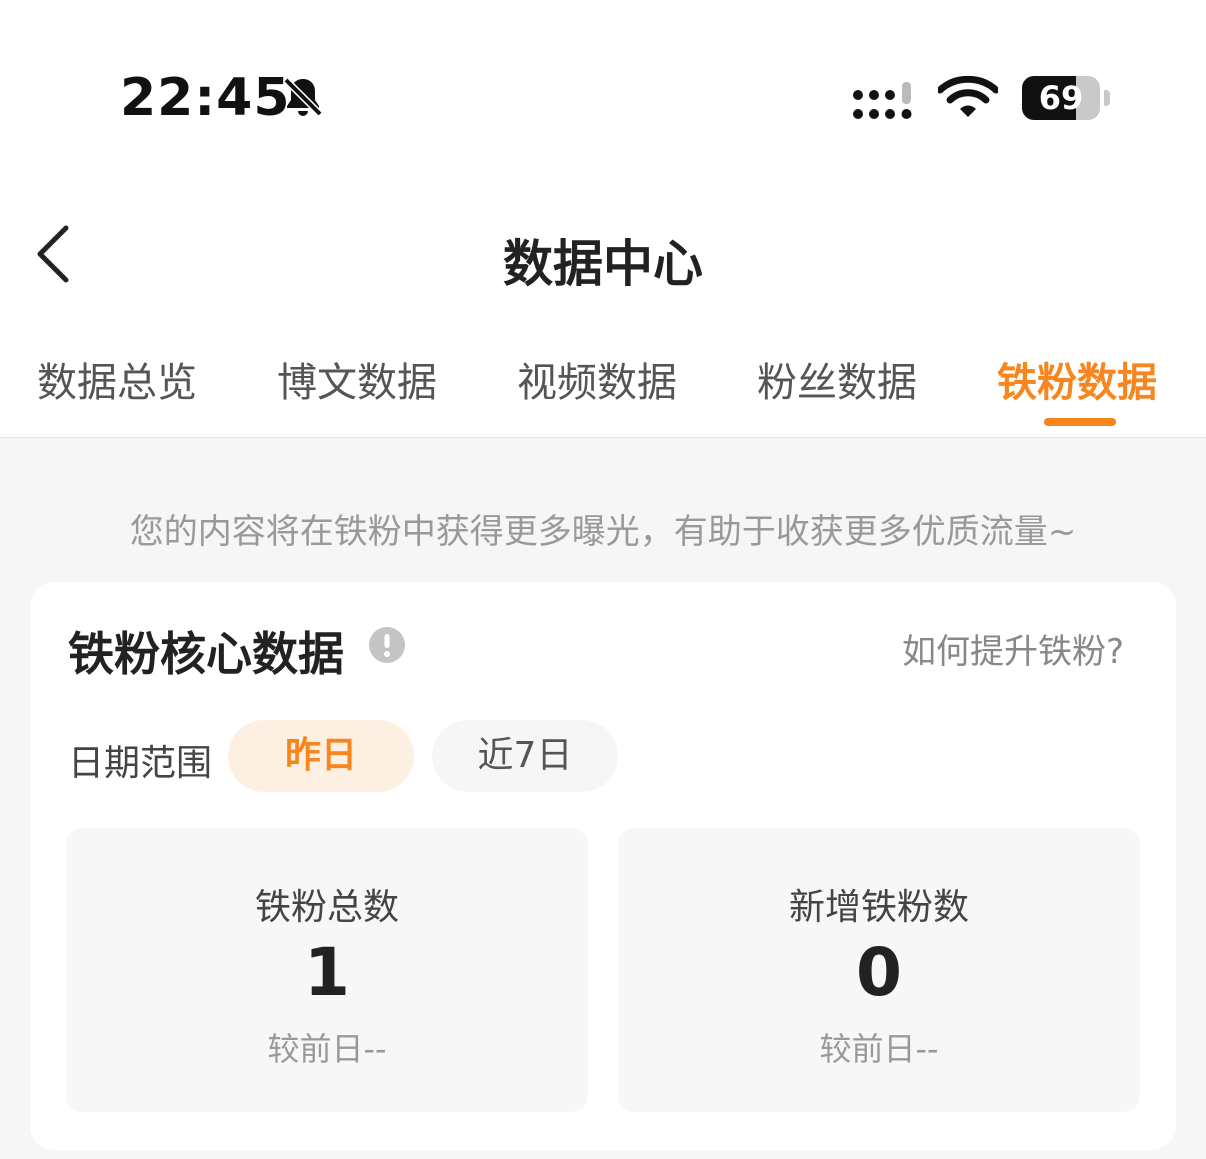 The width and height of the screenshot is (1206, 1159). What do you see at coordinates (882, 100) in the screenshot?
I see `signal-icon` at bounding box center [882, 100].